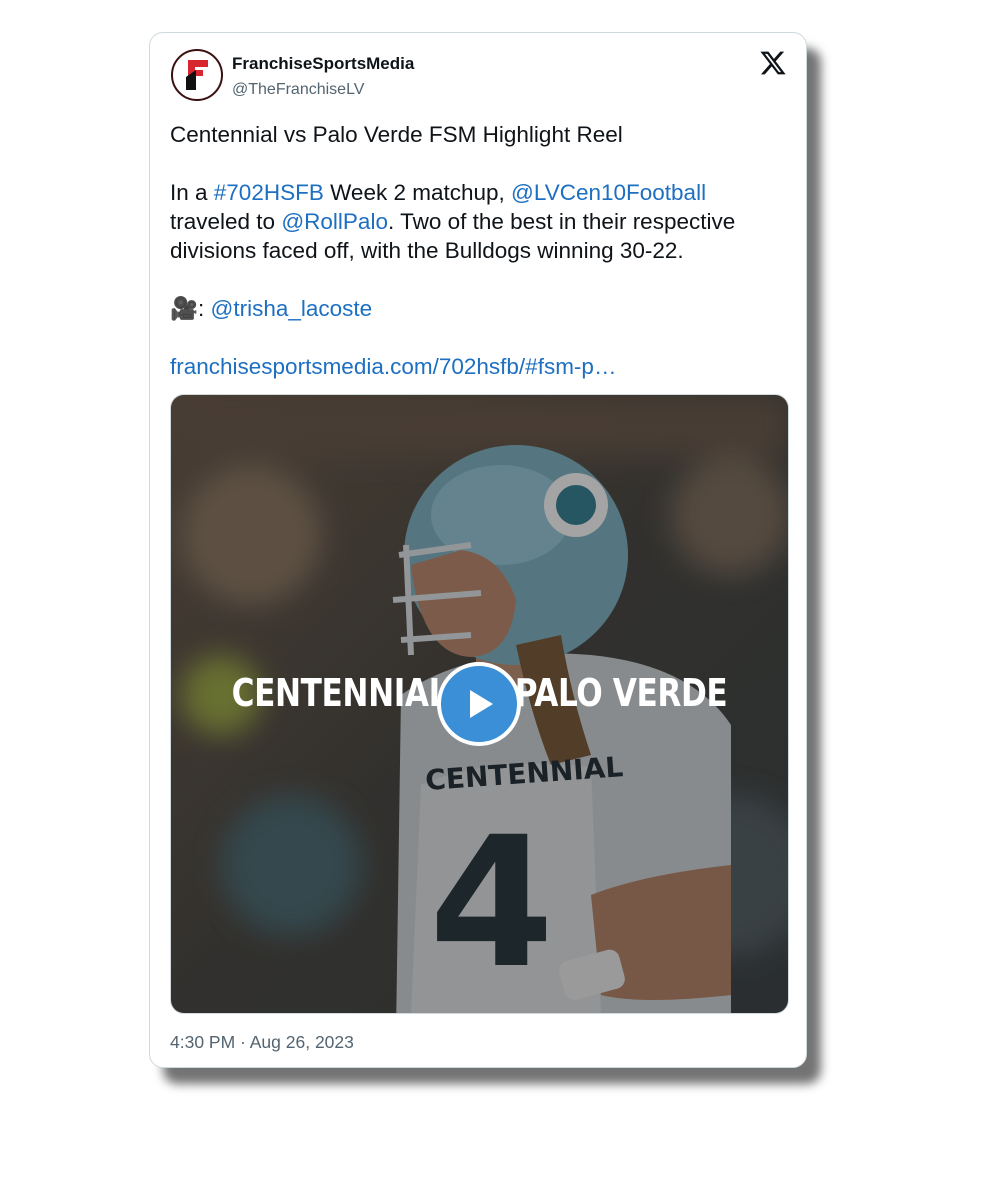  Describe the element at coordinates (482, 308) in the screenshot. I see `tweet-credit-line: 🎥: @trisha_lacoste` at that location.